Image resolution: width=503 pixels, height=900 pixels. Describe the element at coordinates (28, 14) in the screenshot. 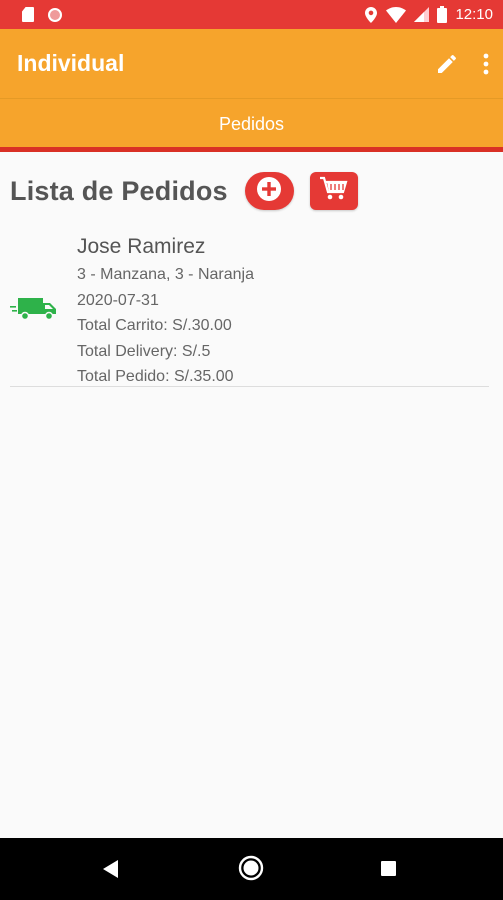

I see `sd-card-icon` at that location.